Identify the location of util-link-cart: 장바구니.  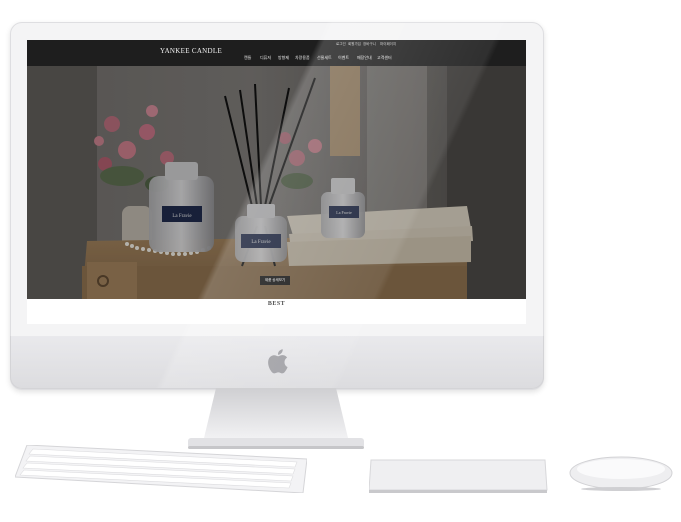
(369, 44).